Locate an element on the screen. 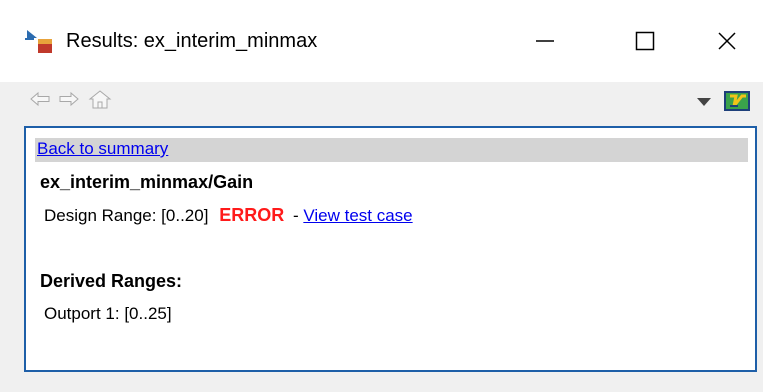 The image size is (763, 392). forward-arrow-icon is located at coordinates (69, 99).